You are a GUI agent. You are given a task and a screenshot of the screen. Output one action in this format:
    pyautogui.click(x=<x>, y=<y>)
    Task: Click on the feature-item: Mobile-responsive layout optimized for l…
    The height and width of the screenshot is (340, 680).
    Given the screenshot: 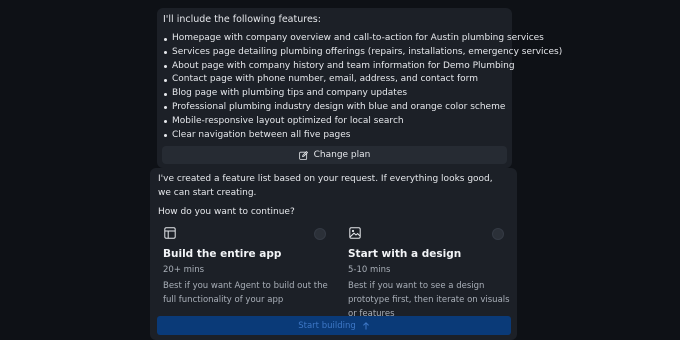 What is the action you would take?
    pyautogui.click(x=362, y=122)
    